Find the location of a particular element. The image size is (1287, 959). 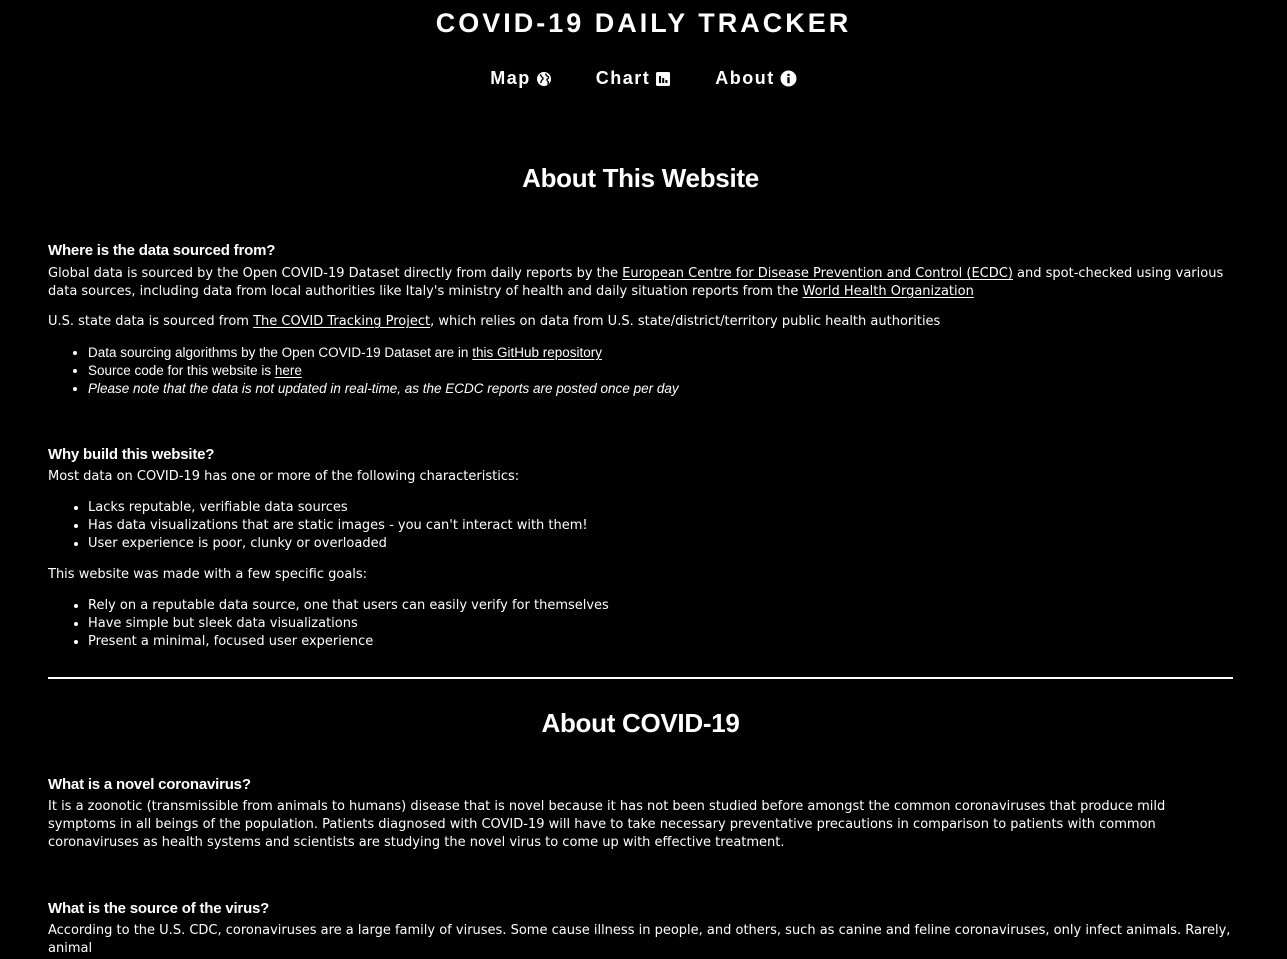

question-why-build: Why build this website? is located at coordinates (131, 454).